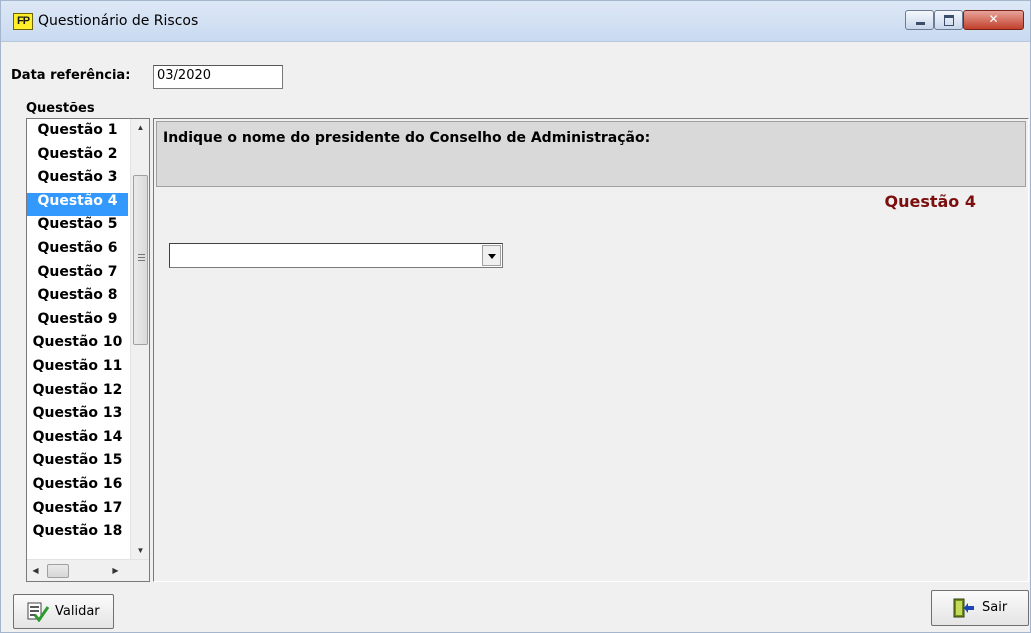  What do you see at coordinates (118, 21) in the screenshot?
I see `window-title: Questionário de Riscos` at bounding box center [118, 21].